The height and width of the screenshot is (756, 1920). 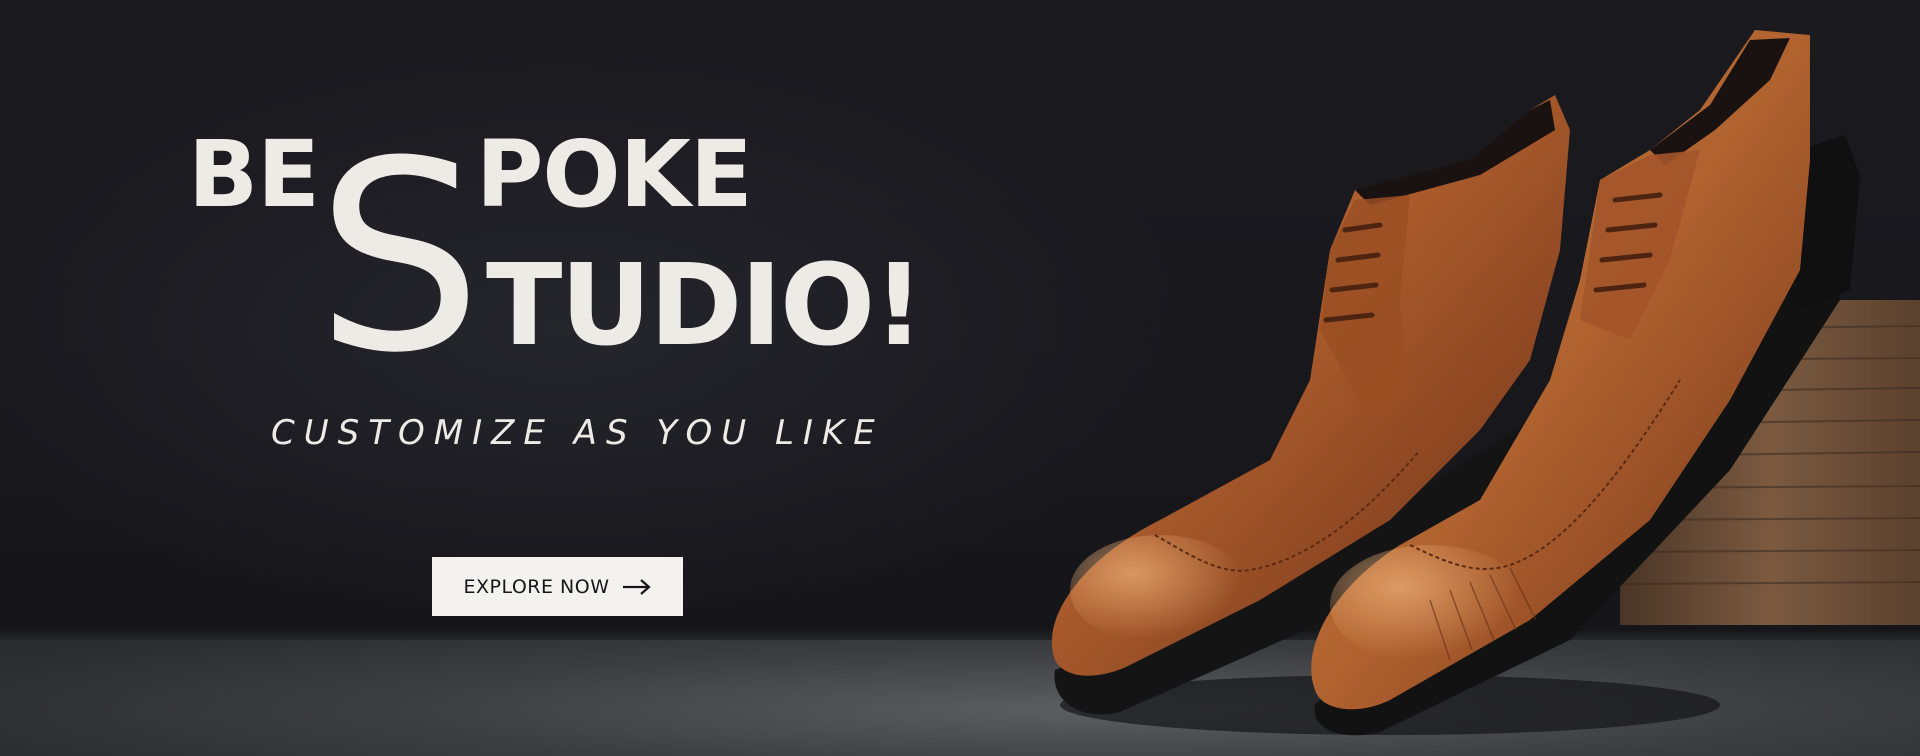 What do you see at coordinates (614, 179) in the screenshot?
I see `headline-poke: POKE` at bounding box center [614, 179].